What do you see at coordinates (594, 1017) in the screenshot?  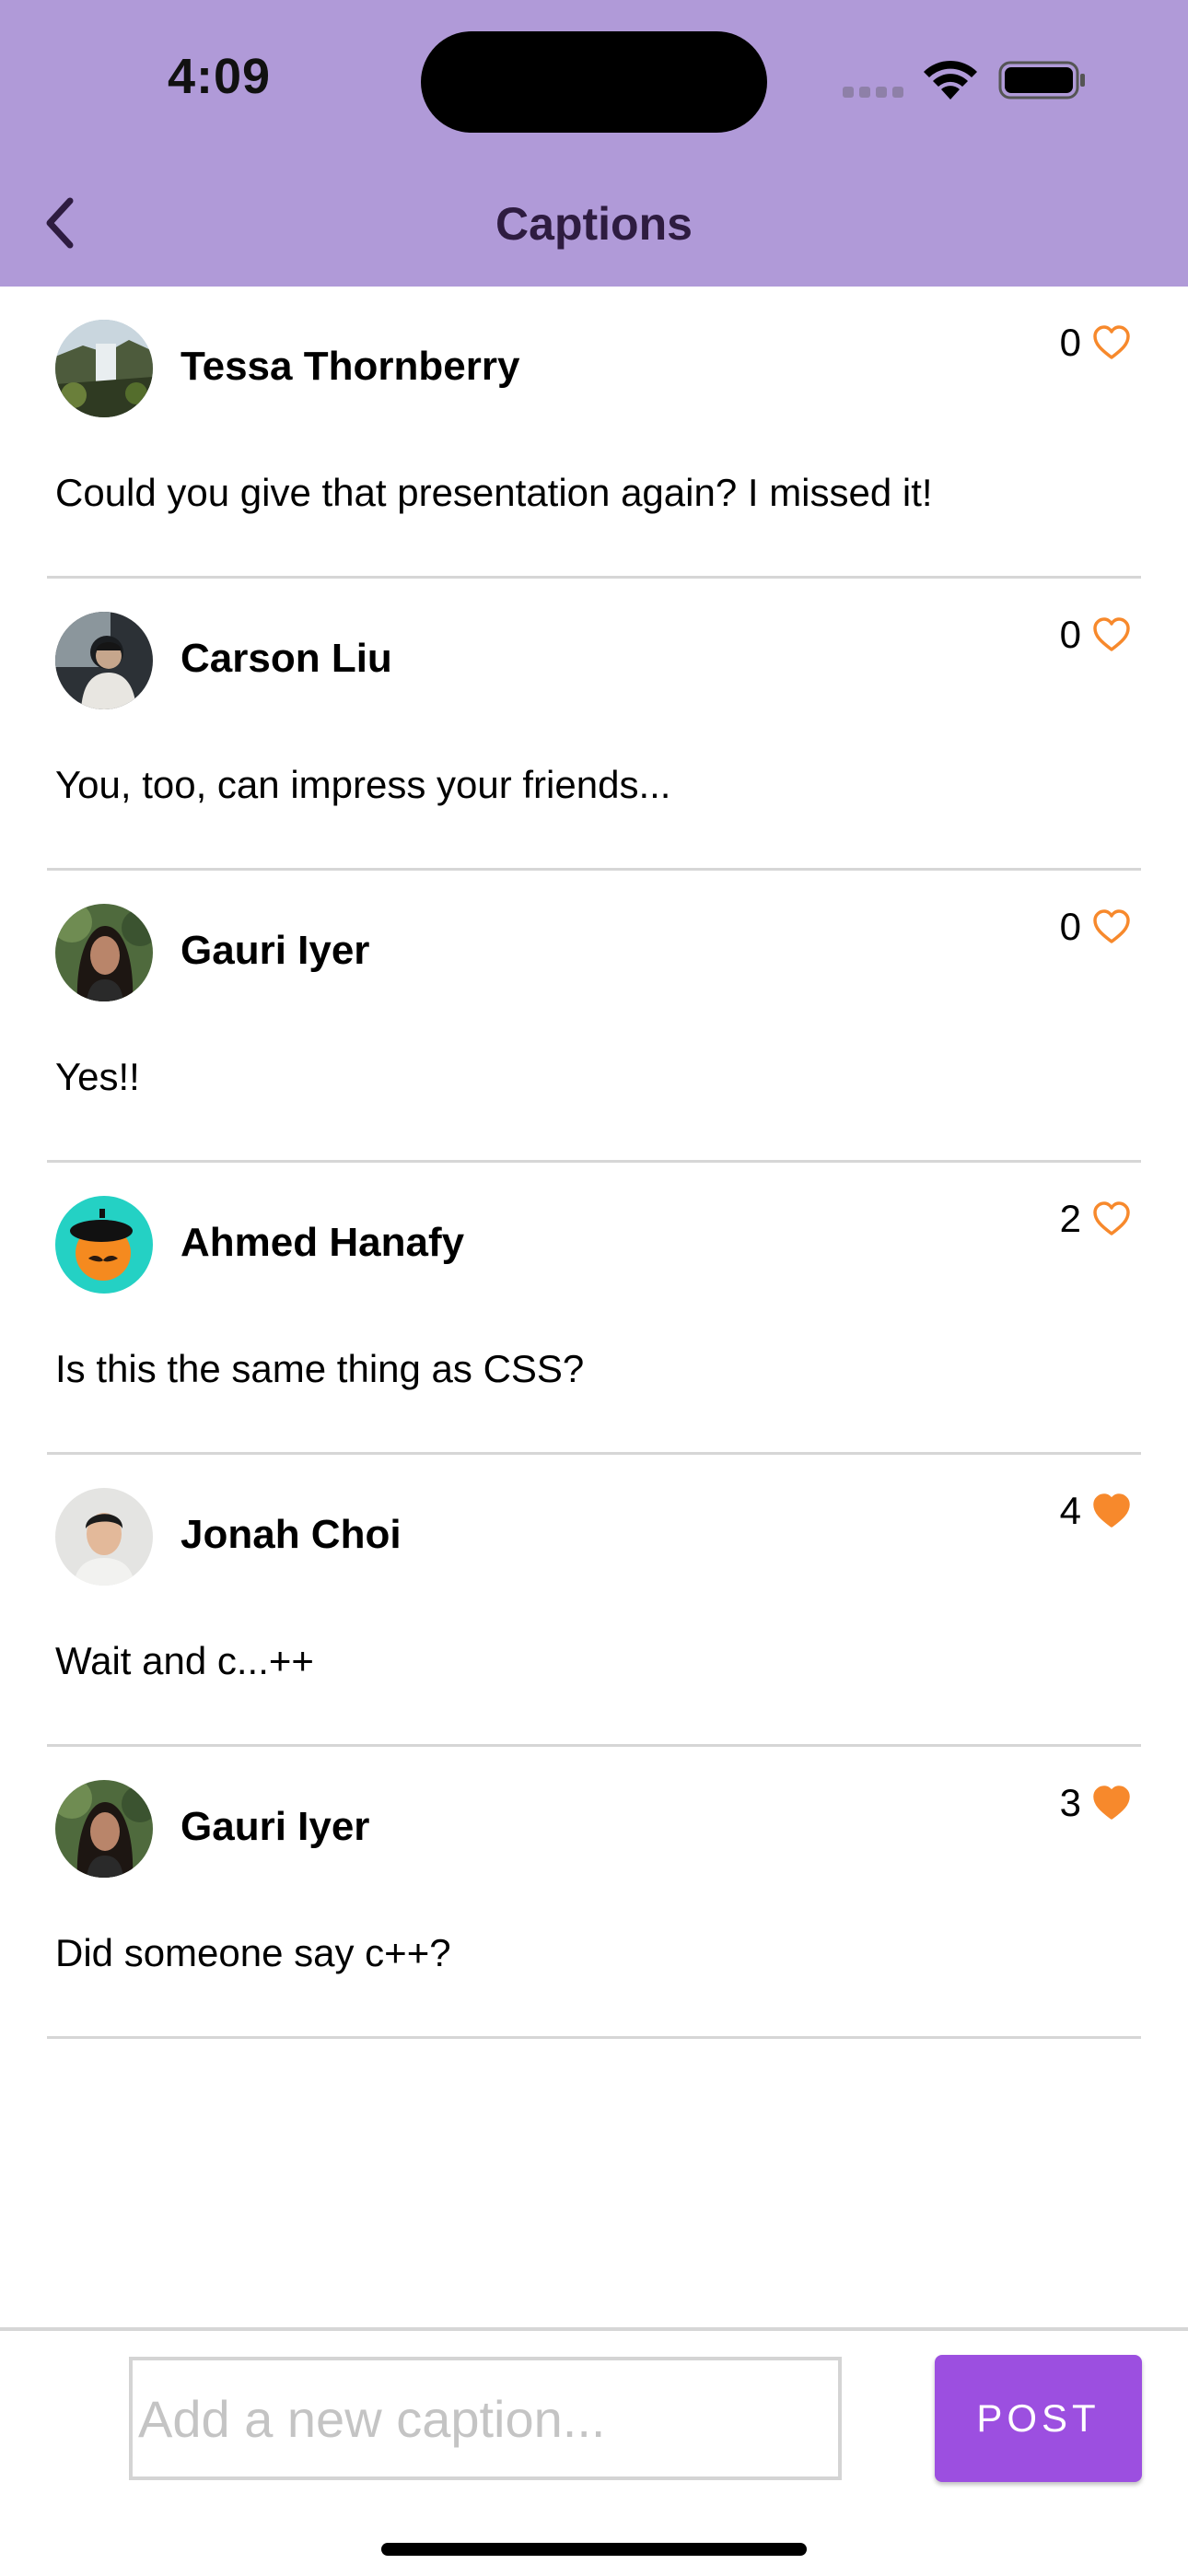 I see `caption-row: Gauri Iyer 0 Yes!!` at bounding box center [594, 1017].